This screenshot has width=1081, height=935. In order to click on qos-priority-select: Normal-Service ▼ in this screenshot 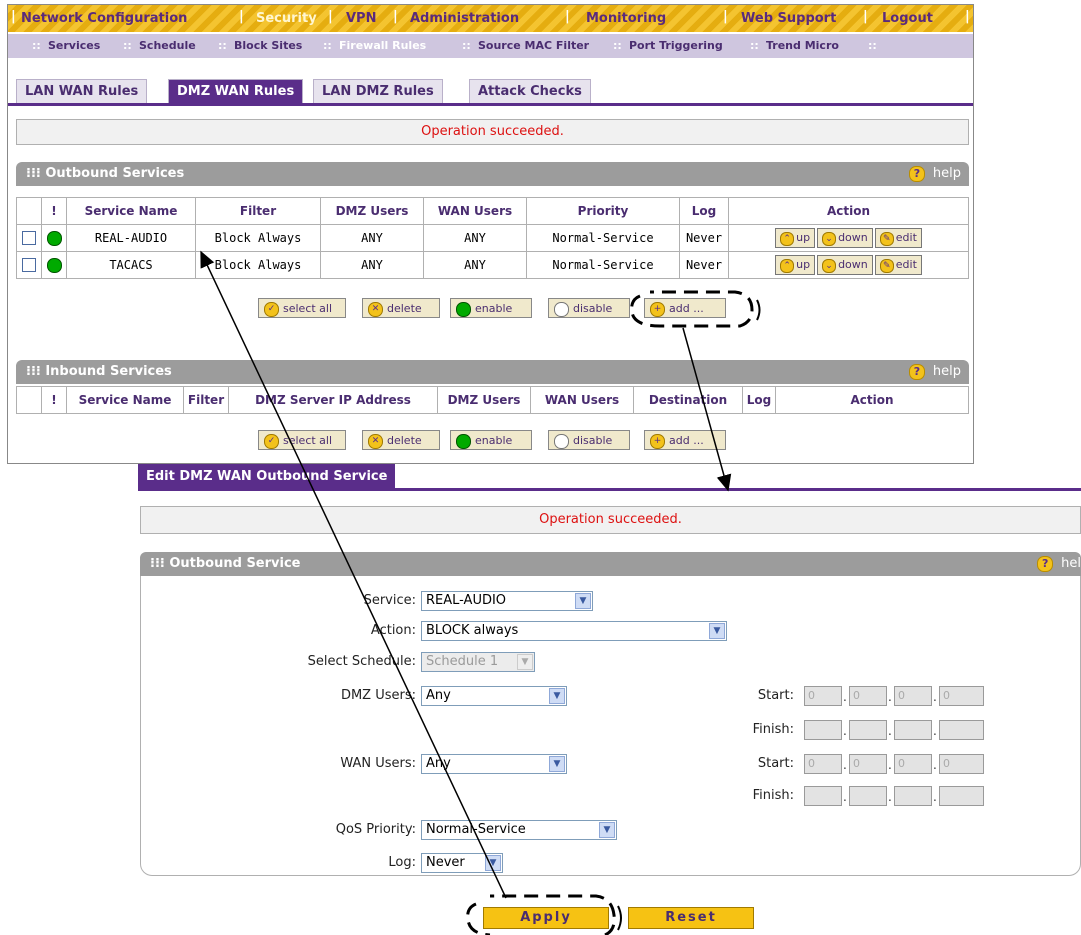, I will do `click(519, 830)`.